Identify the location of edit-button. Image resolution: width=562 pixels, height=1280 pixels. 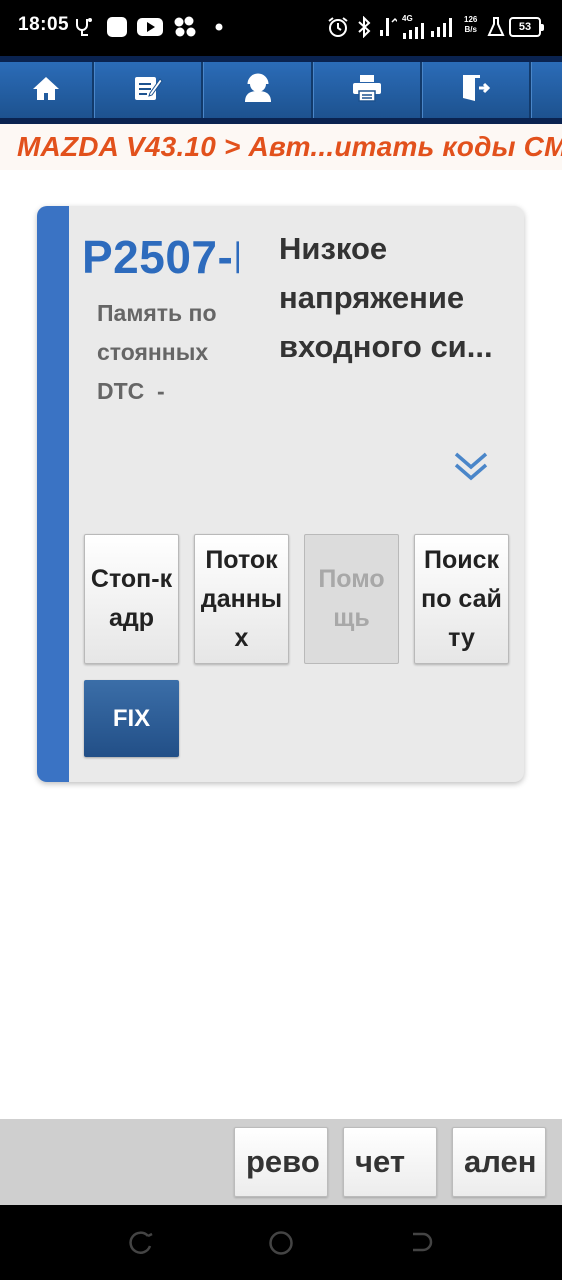
(148, 90).